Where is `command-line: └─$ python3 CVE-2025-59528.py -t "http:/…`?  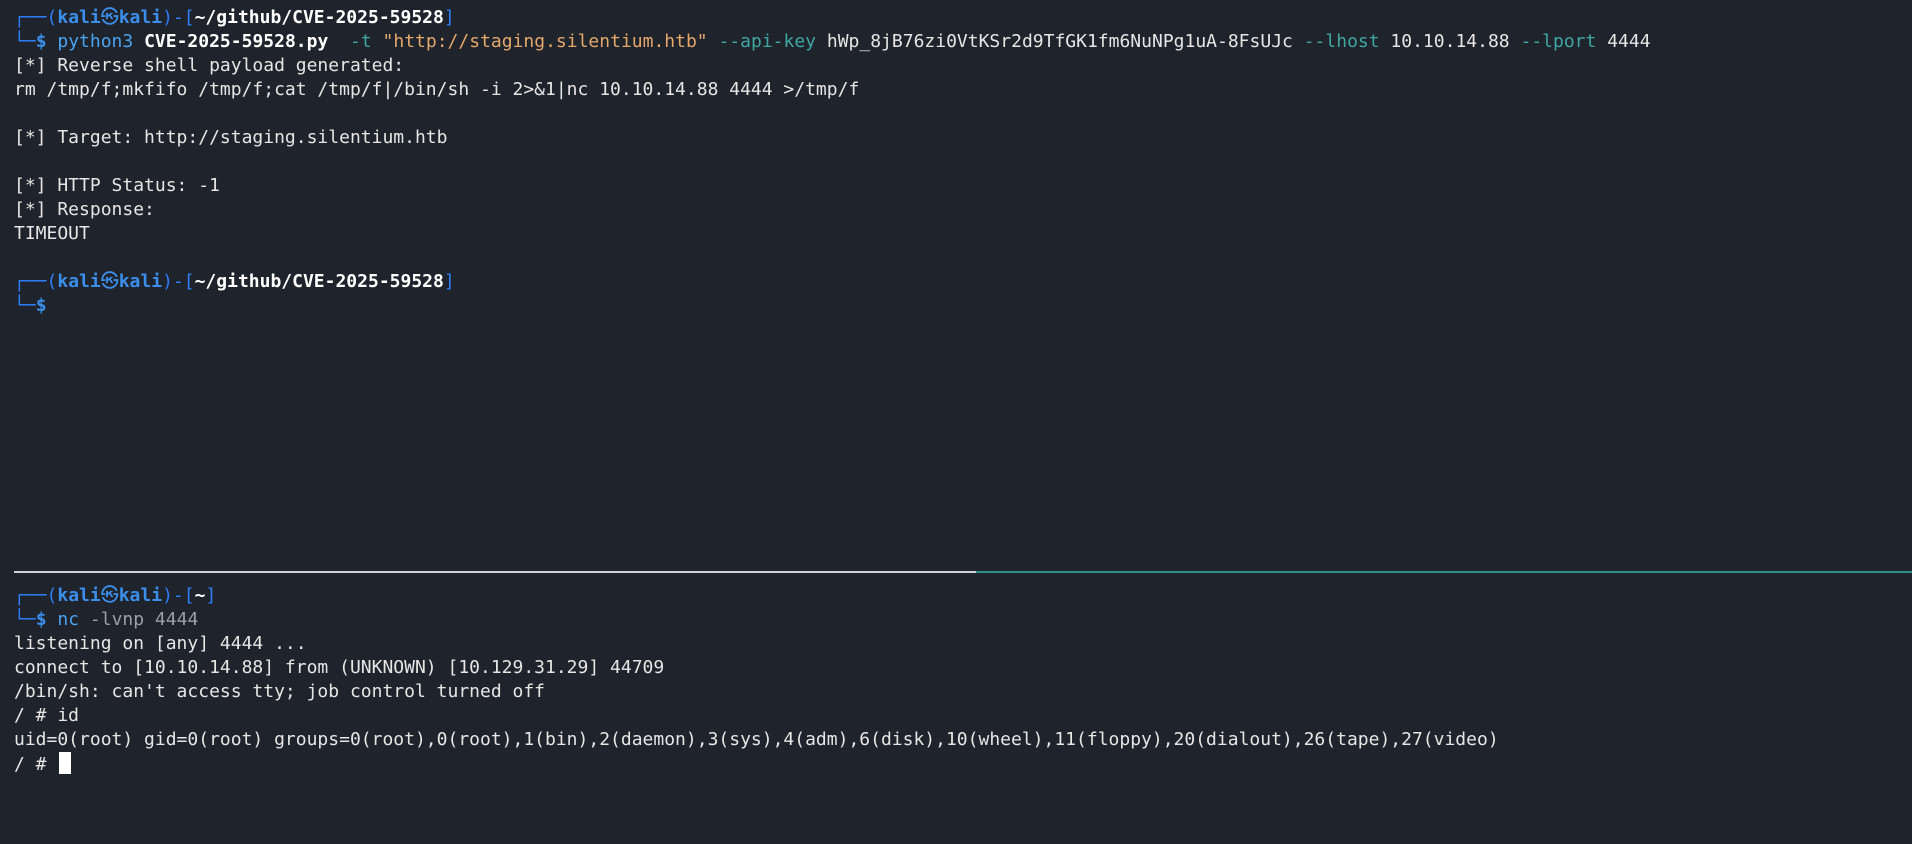 command-line: └─$ python3 CVE-2025-59528.py -t "http:/… is located at coordinates (959, 42).